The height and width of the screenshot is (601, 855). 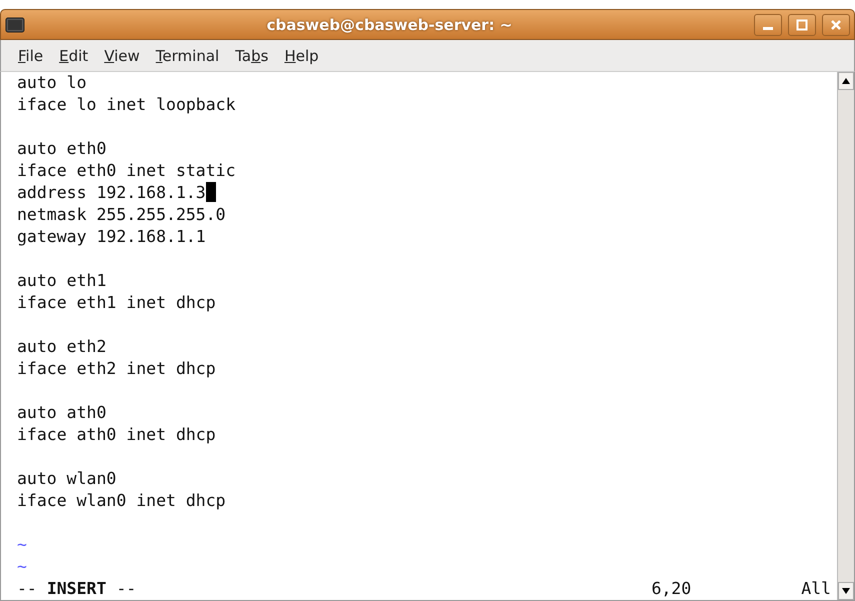 What do you see at coordinates (768, 25) in the screenshot?
I see `minimize-button` at bounding box center [768, 25].